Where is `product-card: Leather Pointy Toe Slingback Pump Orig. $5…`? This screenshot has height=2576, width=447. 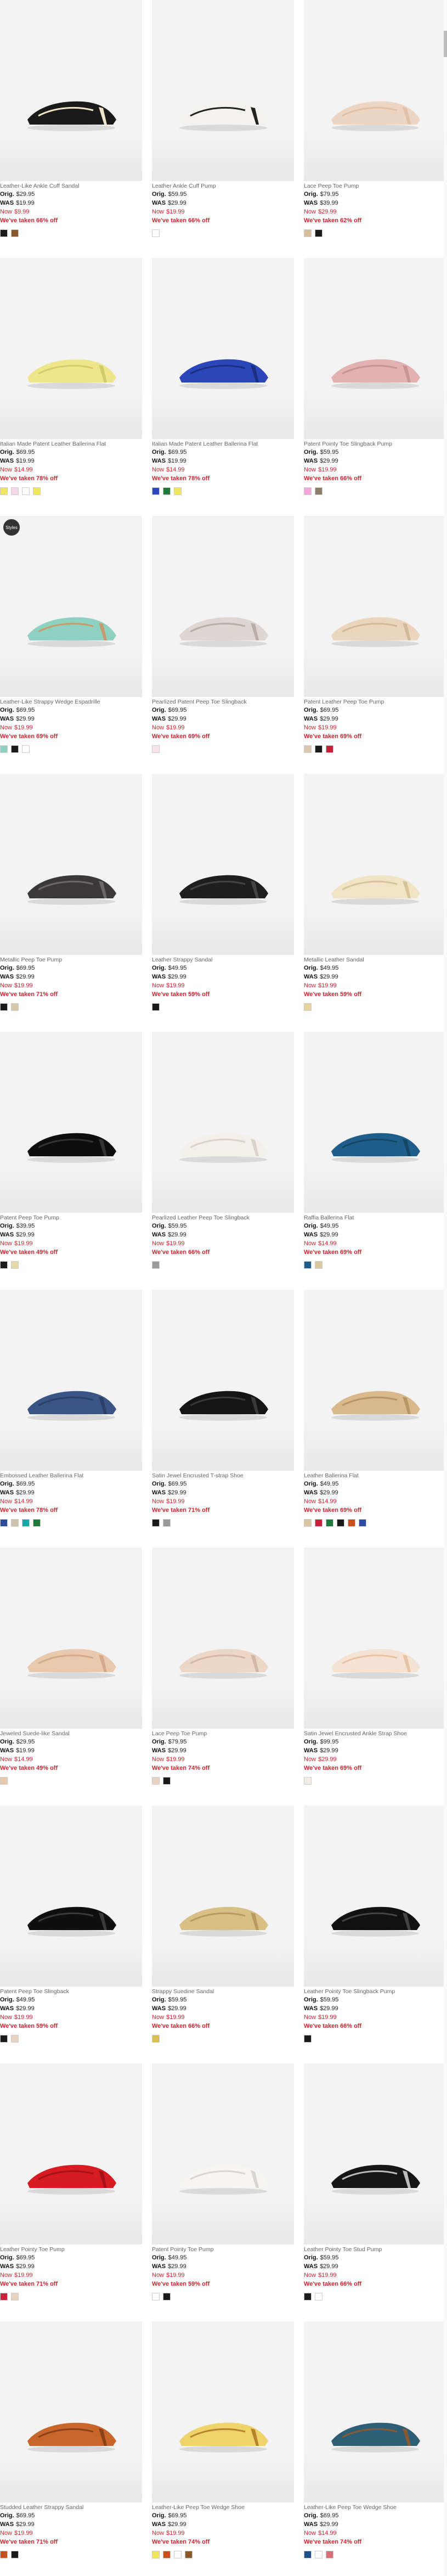
product-card: Leather Pointy Toe Slingback Pump Orig. $5… is located at coordinates (375, 1932).